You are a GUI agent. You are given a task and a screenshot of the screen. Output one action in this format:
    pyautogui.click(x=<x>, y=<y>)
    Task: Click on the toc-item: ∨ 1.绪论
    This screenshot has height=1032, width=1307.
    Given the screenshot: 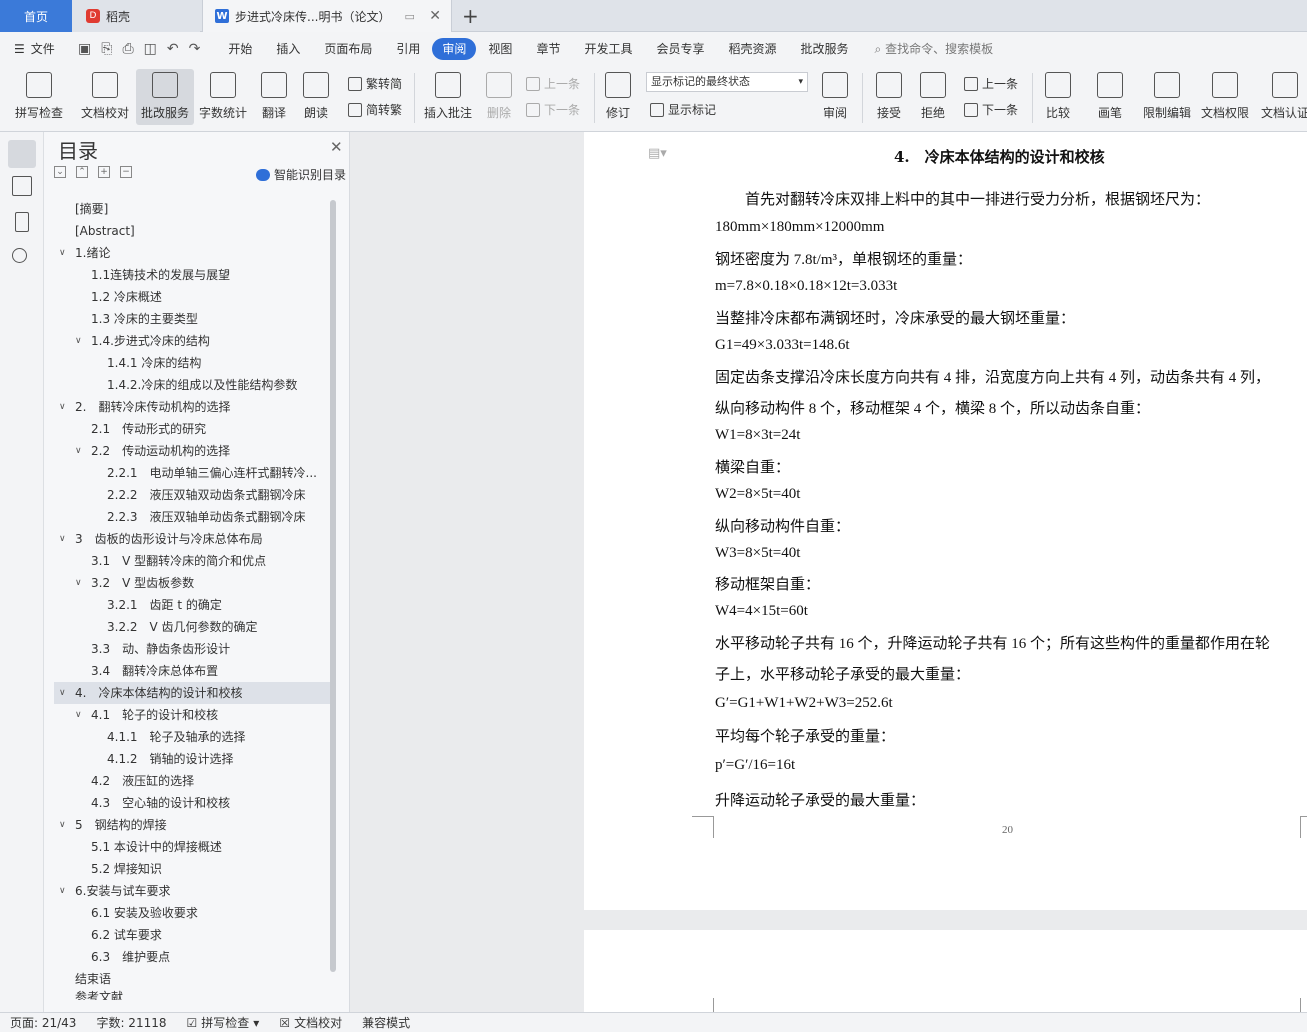 What is the action you would take?
    pyautogui.click(x=192, y=253)
    